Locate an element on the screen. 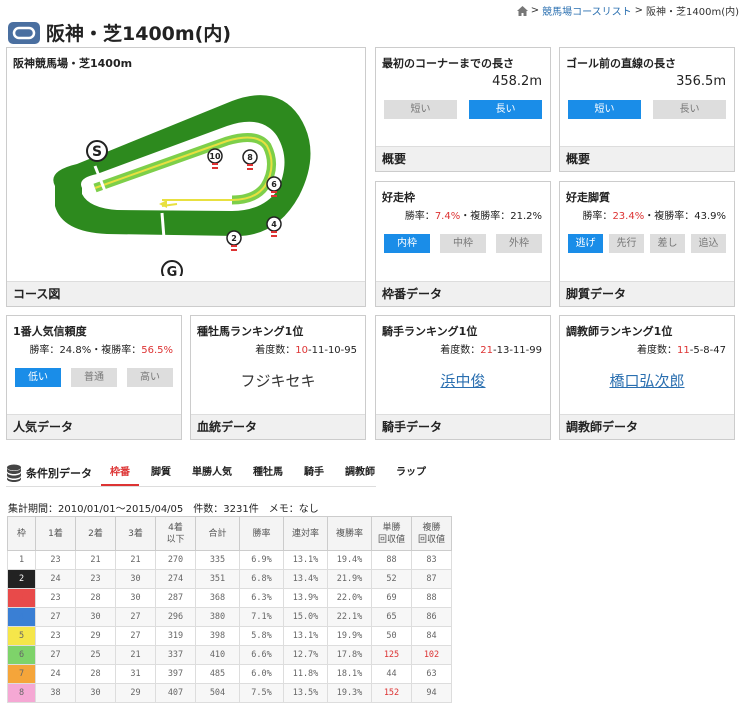 The height and width of the screenshot is (714, 745). trainer-footer: 調教師データ is located at coordinates (647, 426).